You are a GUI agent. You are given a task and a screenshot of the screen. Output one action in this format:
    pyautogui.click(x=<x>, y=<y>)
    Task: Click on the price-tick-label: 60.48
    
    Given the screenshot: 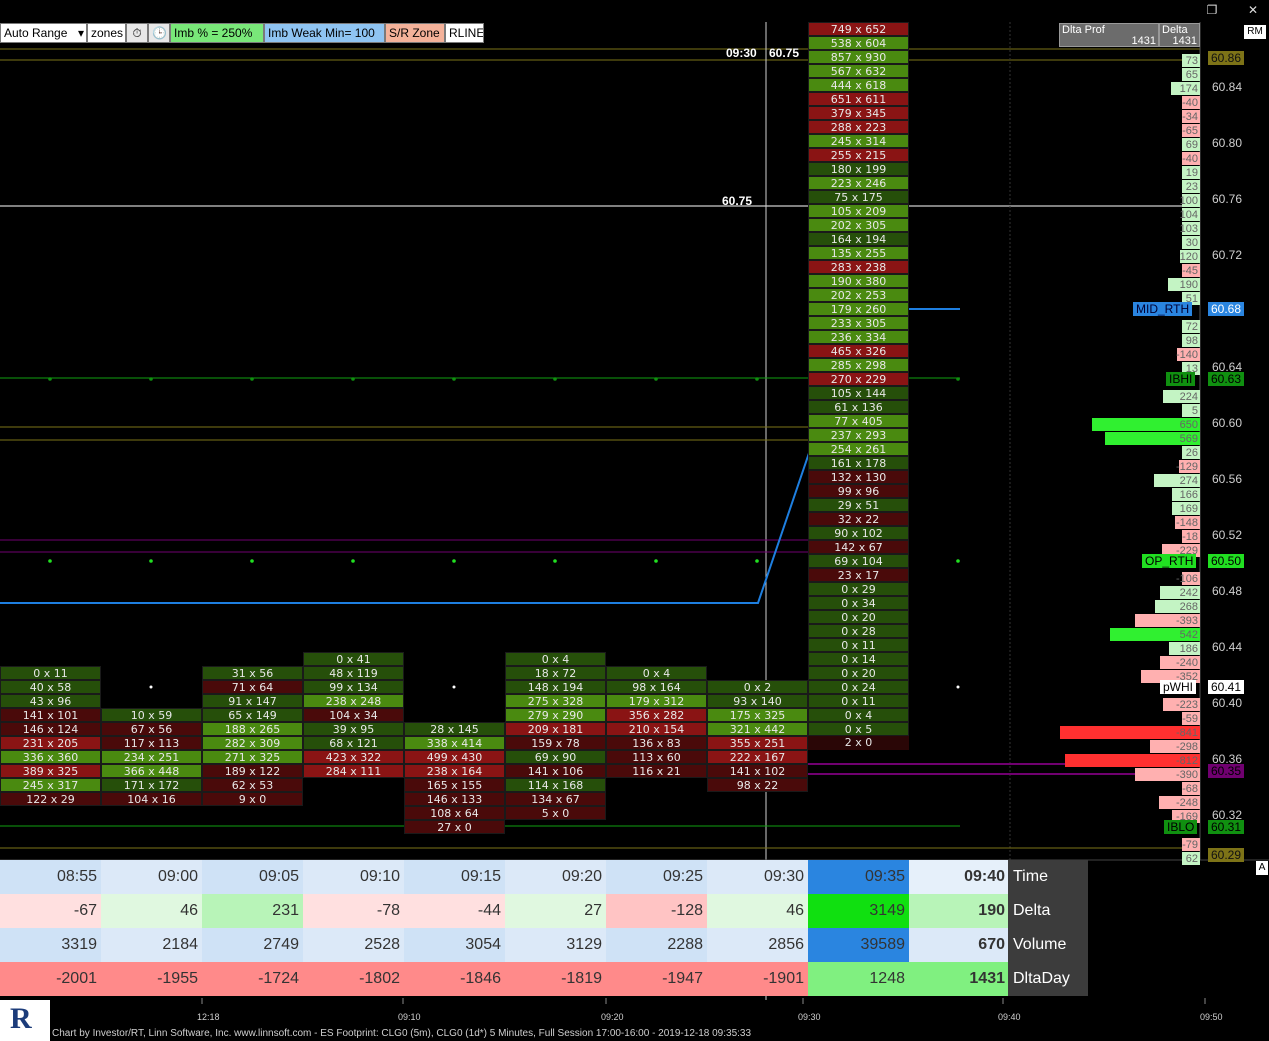 What is the action you would take?
    pyautogui.click(x=1227, y=591)
    